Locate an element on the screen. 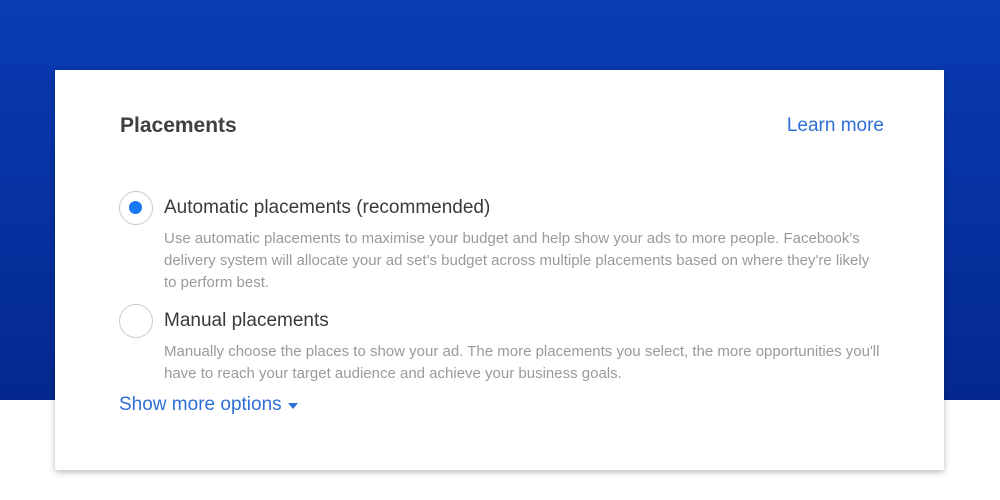 The image size is (1000, 500). automatic-placements-label: Automatic placements (recommended) is located at coordinates (327, 207).